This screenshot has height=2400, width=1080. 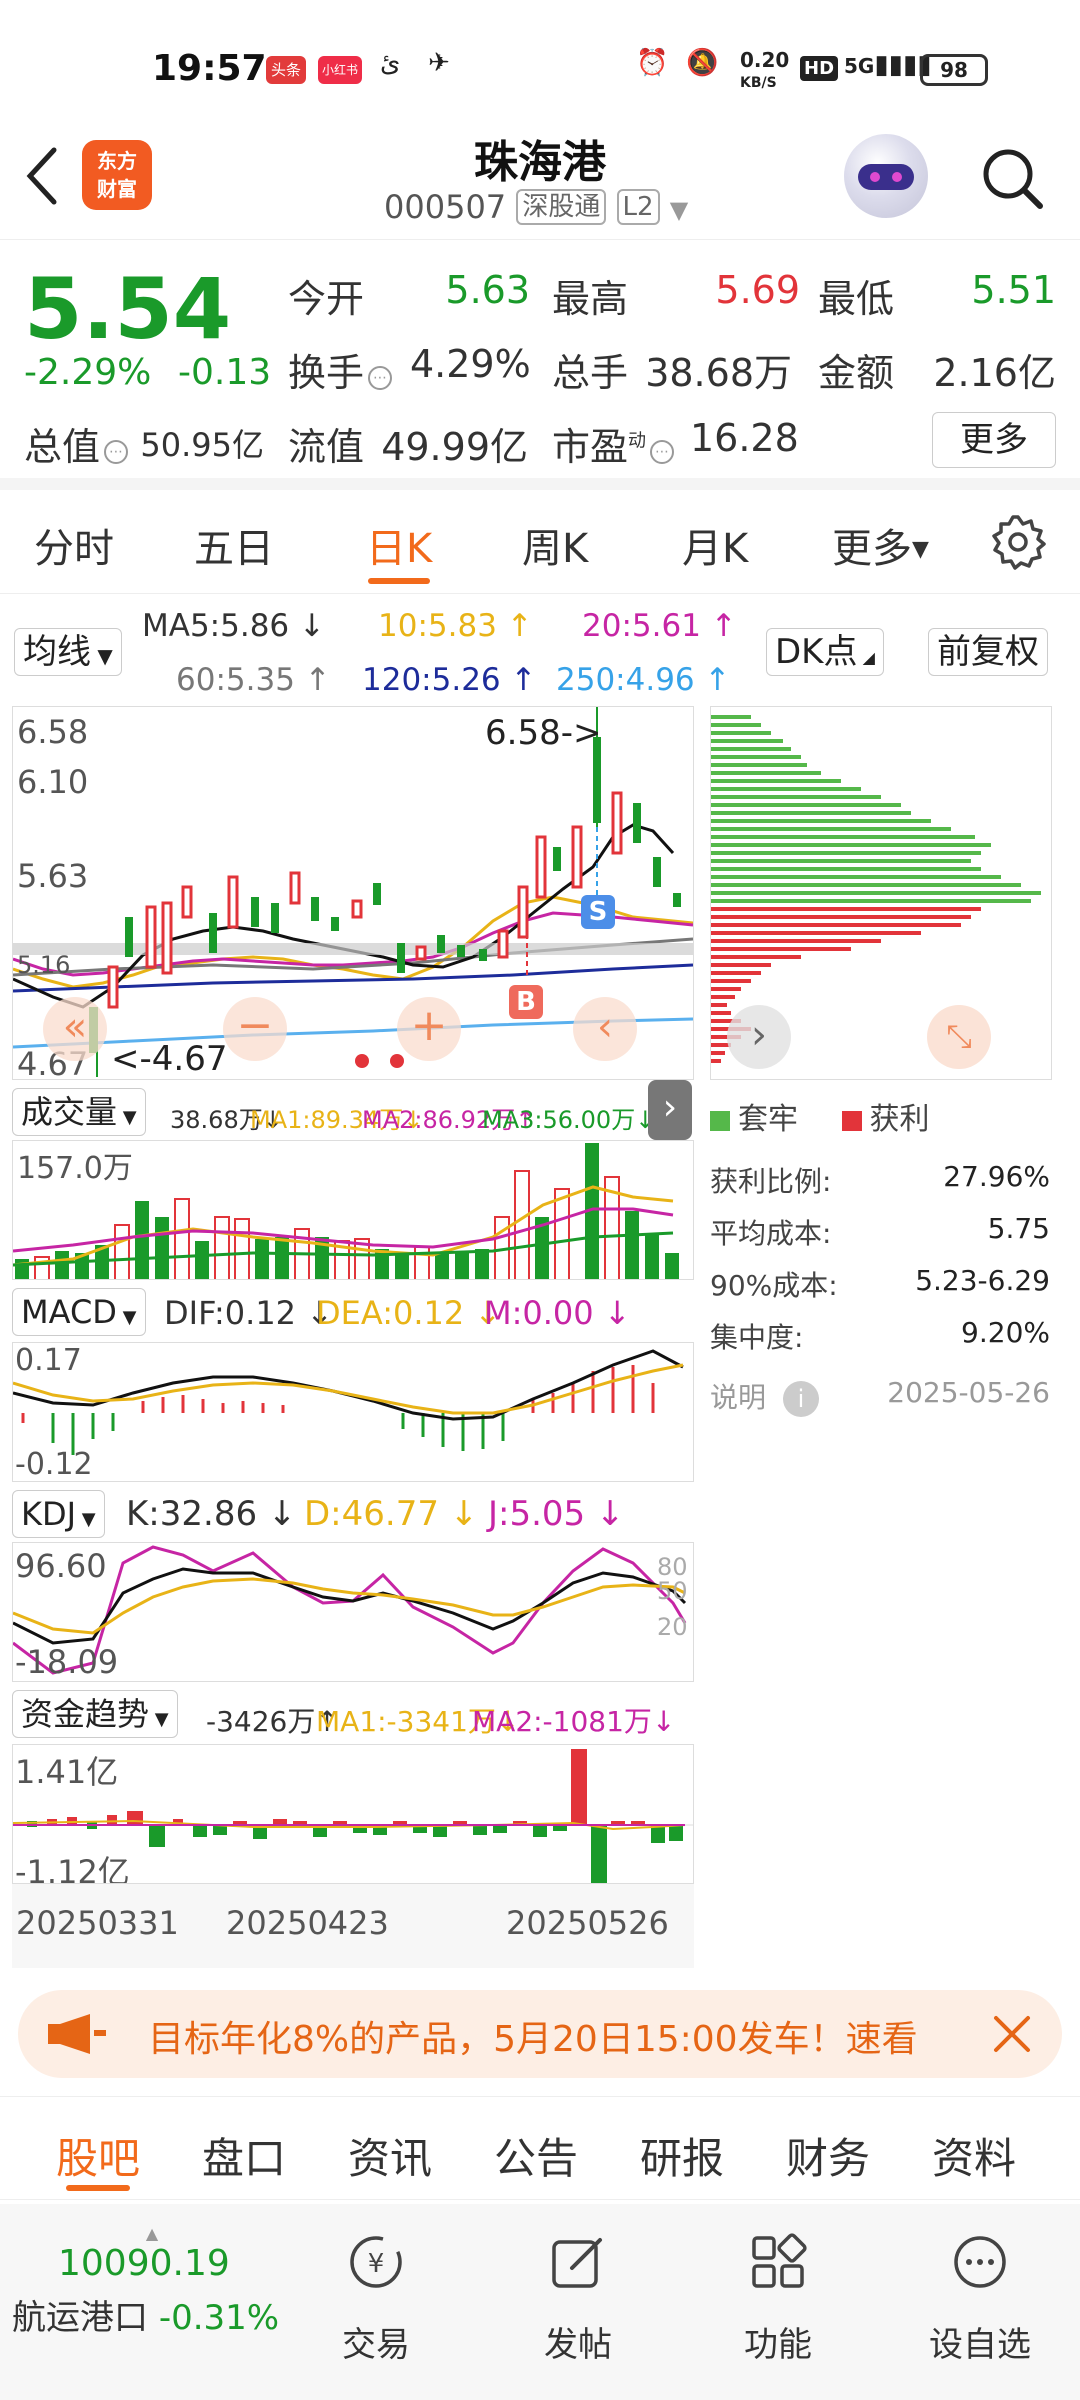 I want to click on high-value: 5.69, so click(x=757, y=290).